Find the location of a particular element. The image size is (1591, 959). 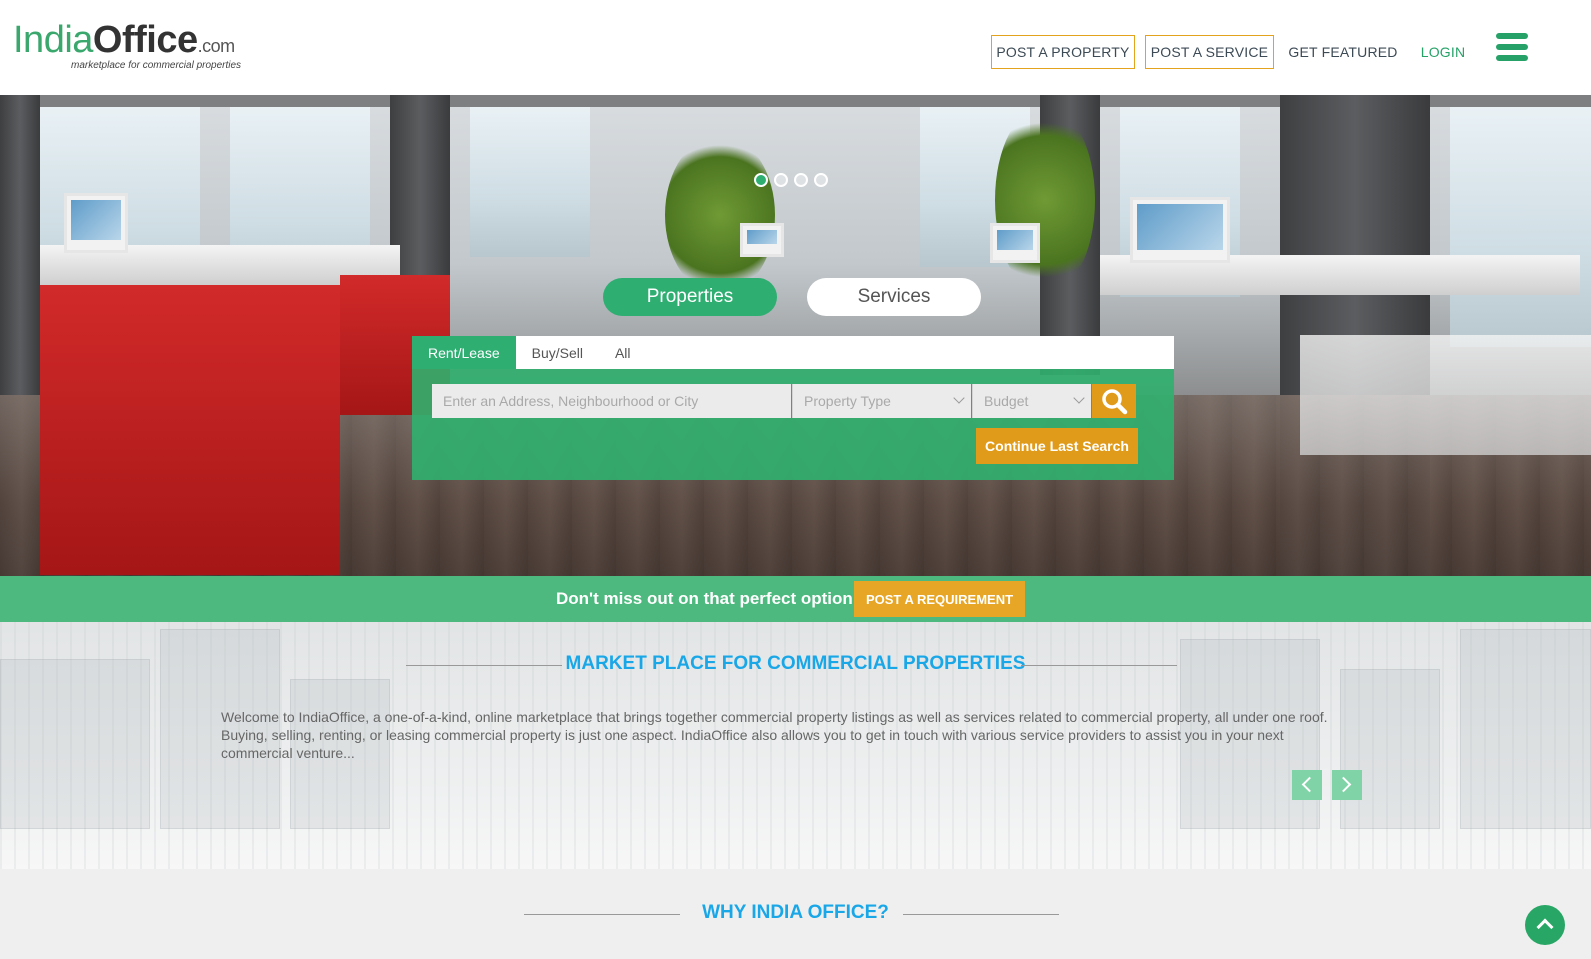

continue-last-search-button: Continue Last Search is located at coordinates (1057, 446).